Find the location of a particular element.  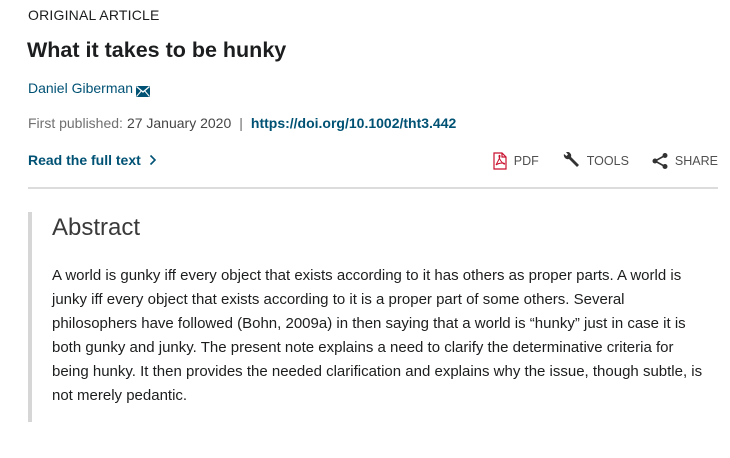

tools-button: TOOLS is located at coordinates (595, 161).